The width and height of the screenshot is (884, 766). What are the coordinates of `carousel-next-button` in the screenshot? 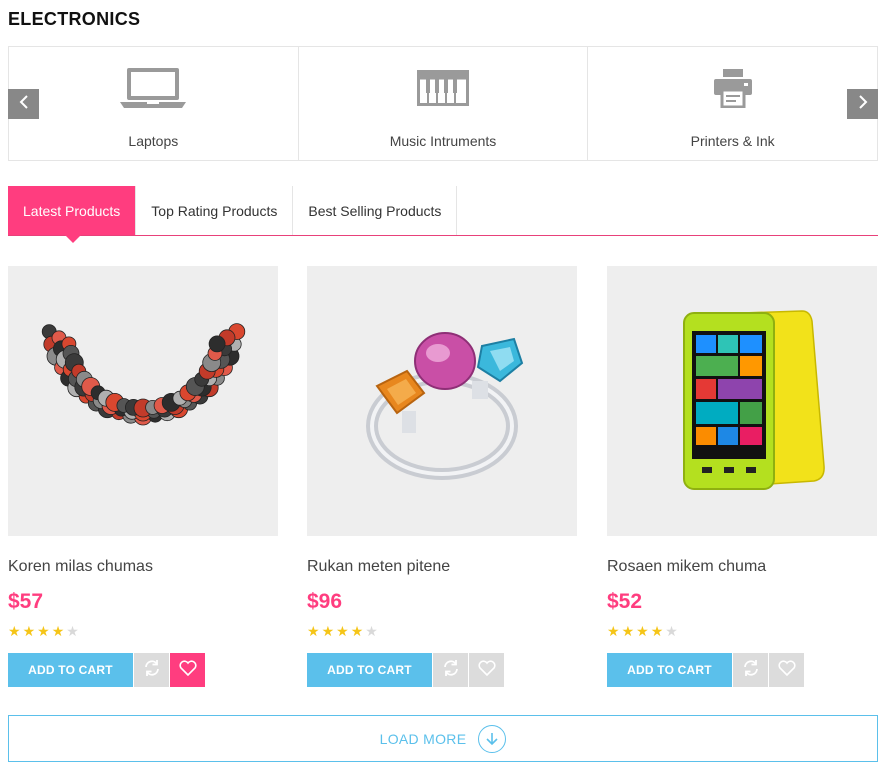 It's located at (862, 104).